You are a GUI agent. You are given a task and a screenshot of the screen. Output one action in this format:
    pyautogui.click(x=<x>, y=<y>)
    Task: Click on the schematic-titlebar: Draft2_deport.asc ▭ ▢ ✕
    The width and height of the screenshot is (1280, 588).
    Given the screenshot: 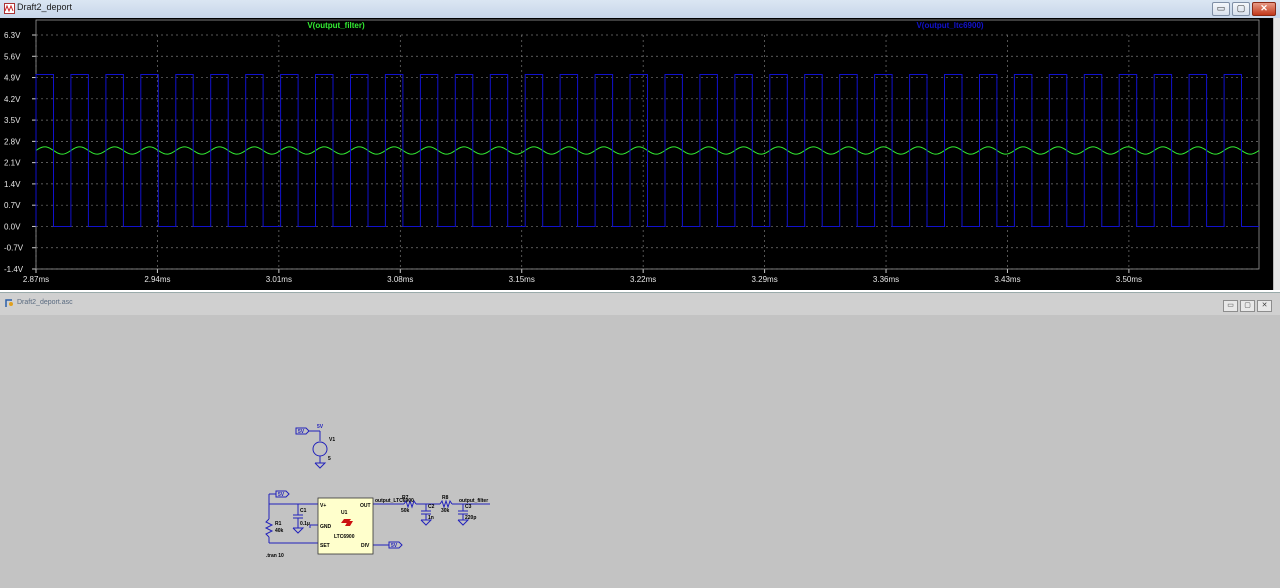 What is the action you would take?
    pyautogui.click(x=640, y=304)
    